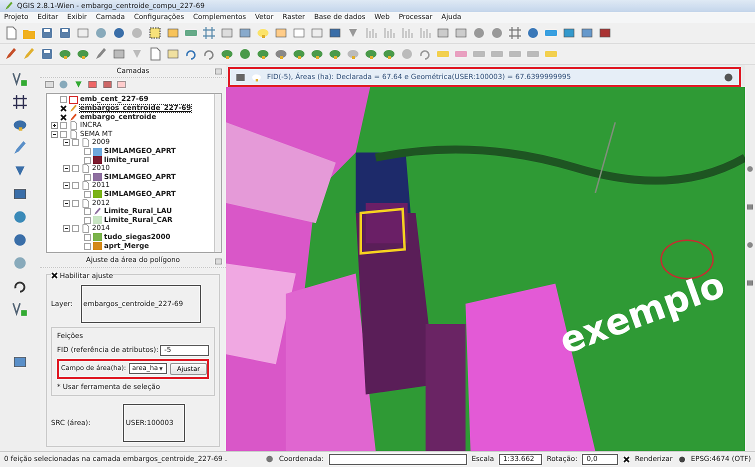  Describe the element at coordinates (687, 260) in the screenshot. I see `circle-annotation` at that location.